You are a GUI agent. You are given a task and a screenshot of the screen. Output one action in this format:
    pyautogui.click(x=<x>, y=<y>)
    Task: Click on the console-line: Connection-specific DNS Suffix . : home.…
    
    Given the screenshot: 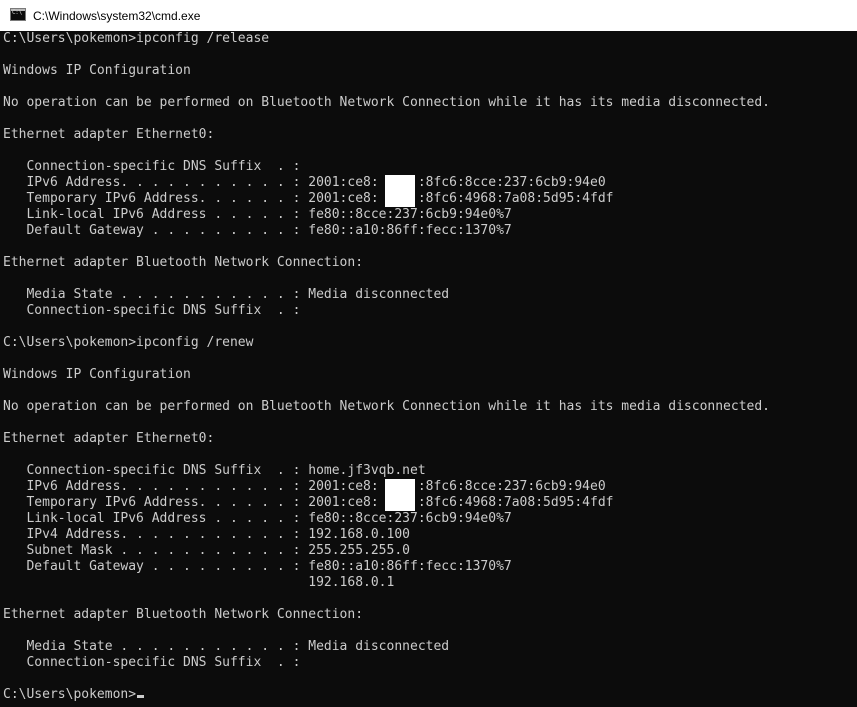 What is the action you would take?
    pyautogui.click(x=214, y=470)
    